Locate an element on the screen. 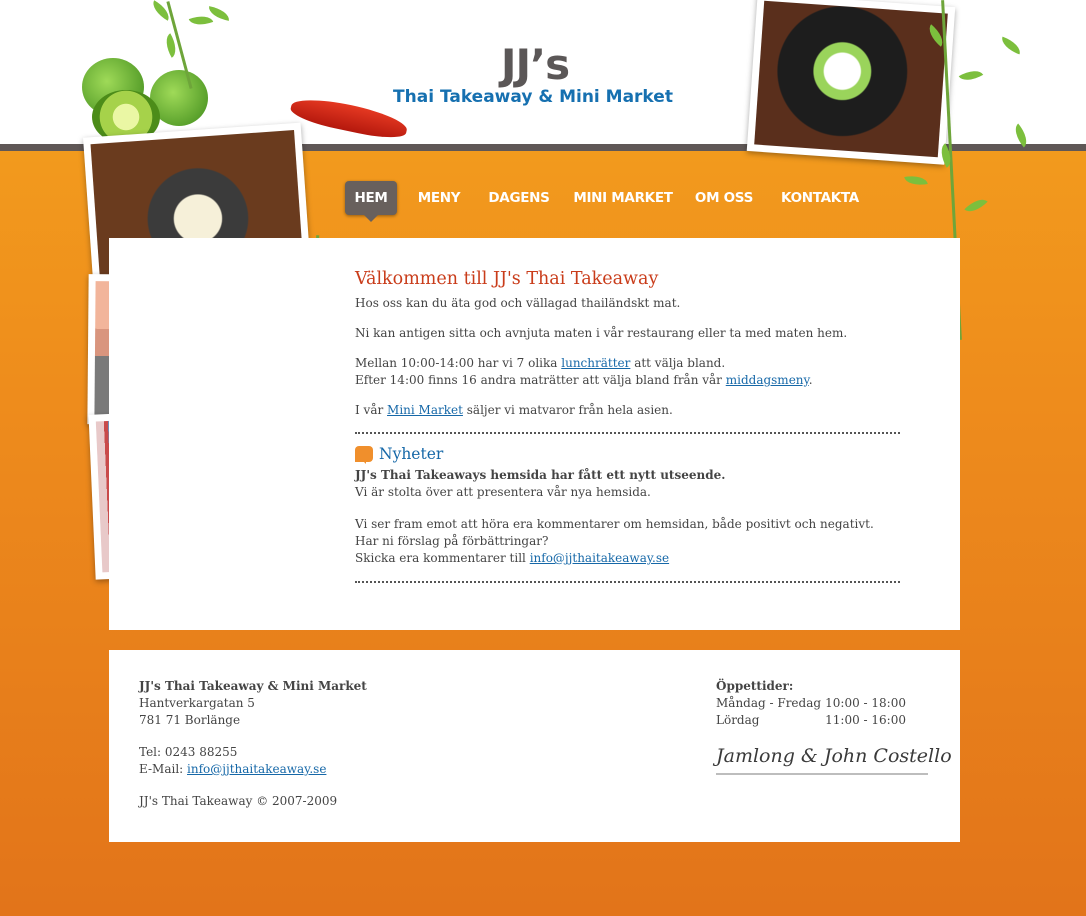  hours-row: Lördag 11:00 - 16:00 is located at coordinates (811, 720).